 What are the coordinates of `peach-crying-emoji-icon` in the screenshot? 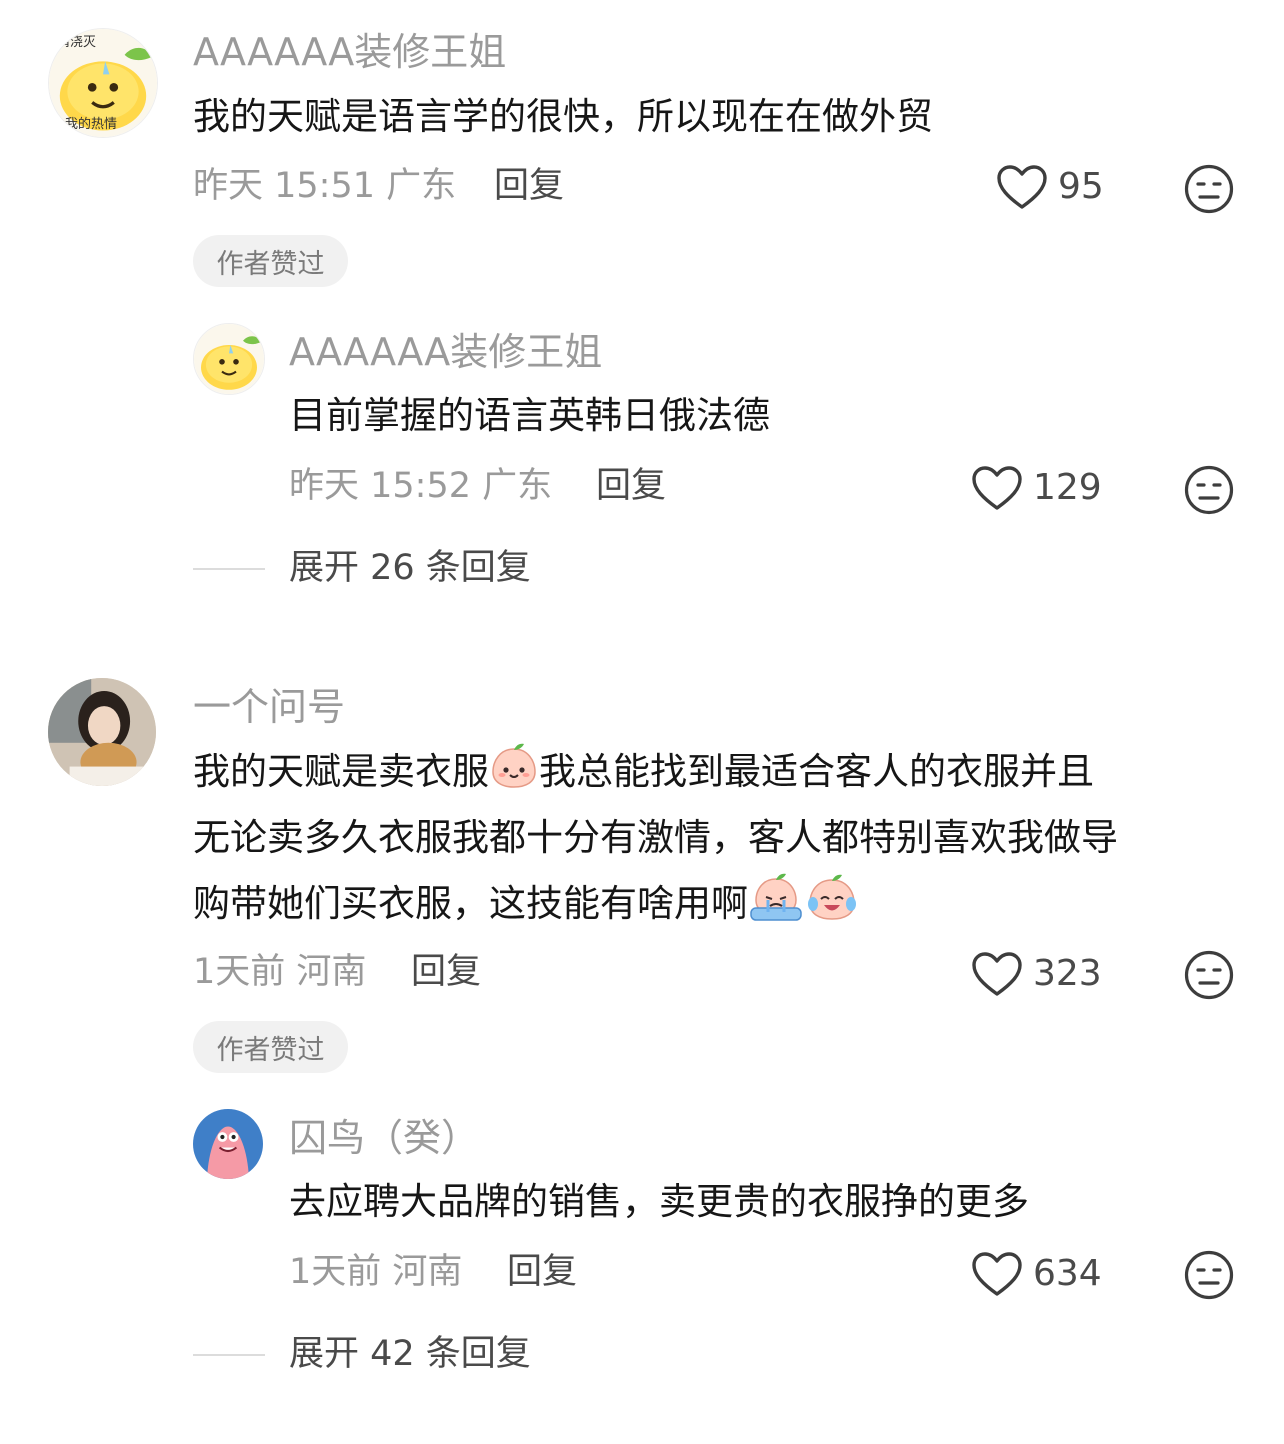 It's located at (776, 897).